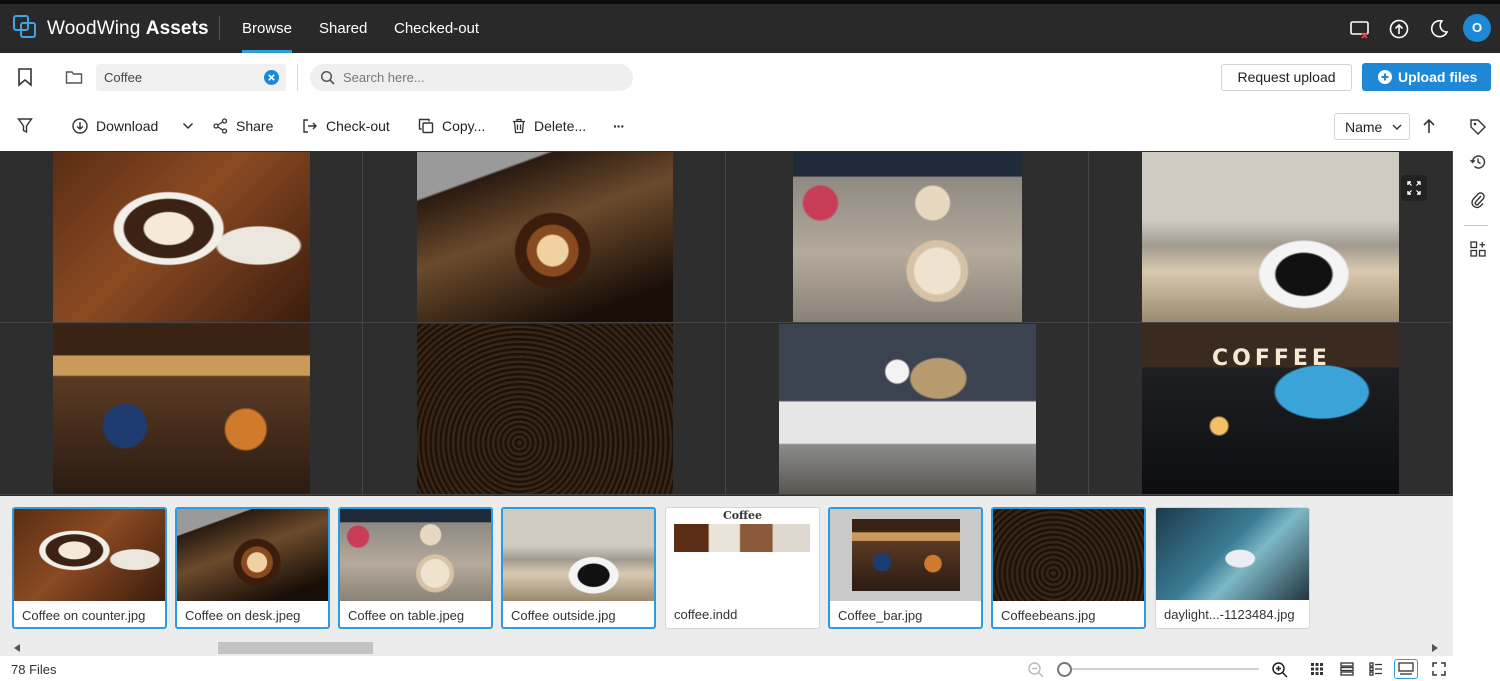 The image size is (1500, 681). I want to click on check-out-button: Check-out, so click(346, 126).